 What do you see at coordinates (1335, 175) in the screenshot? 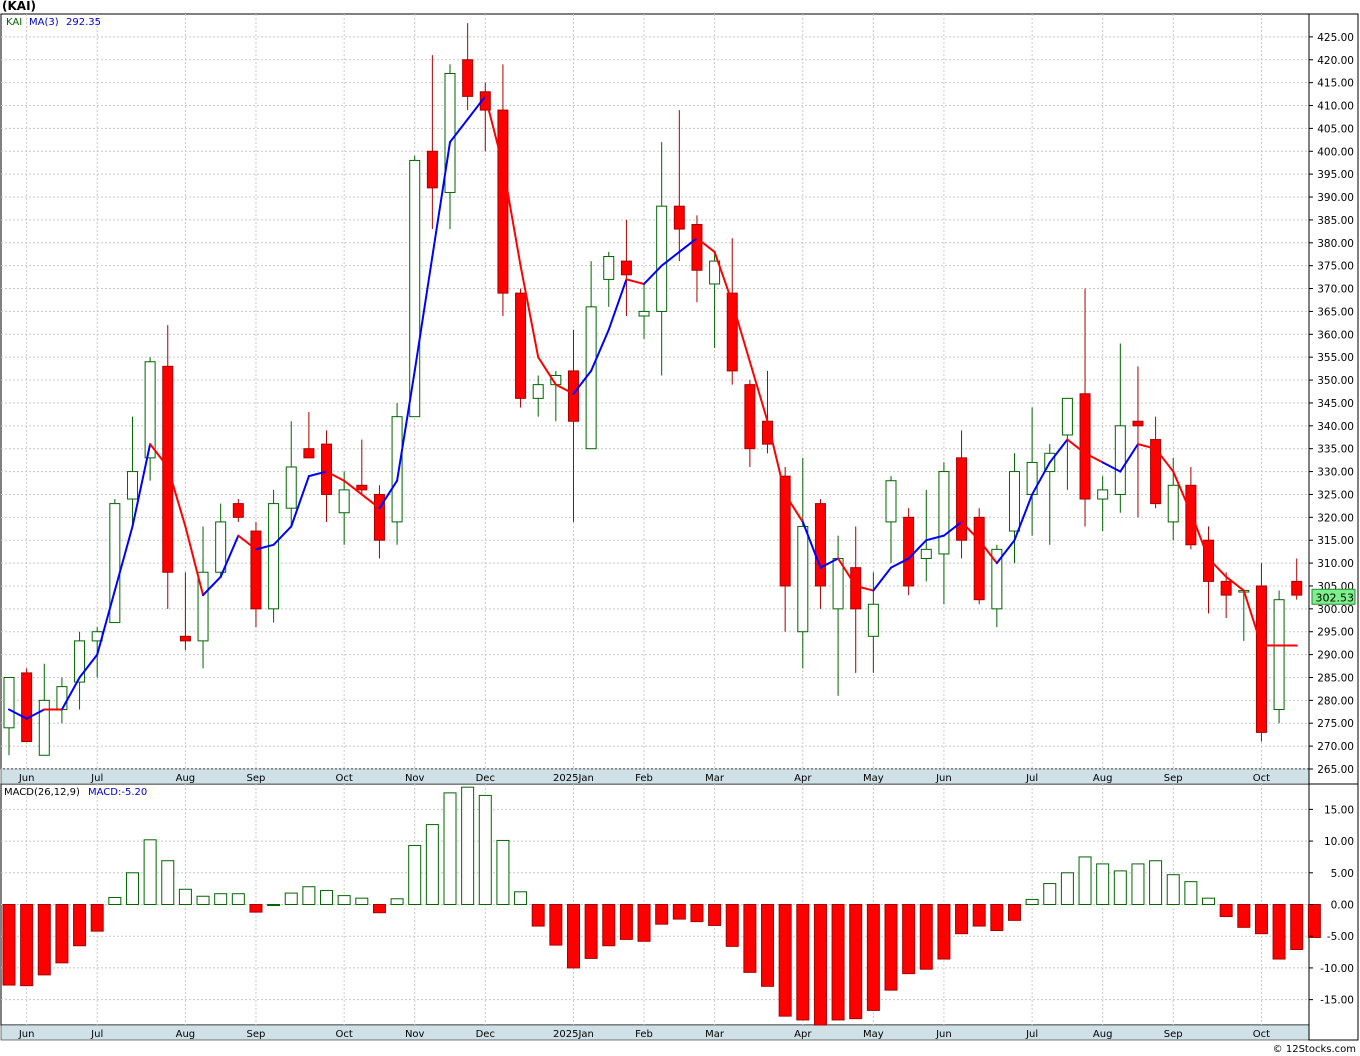
I see `price-tick-label: 395.00` at bounding box center [1335, 175].